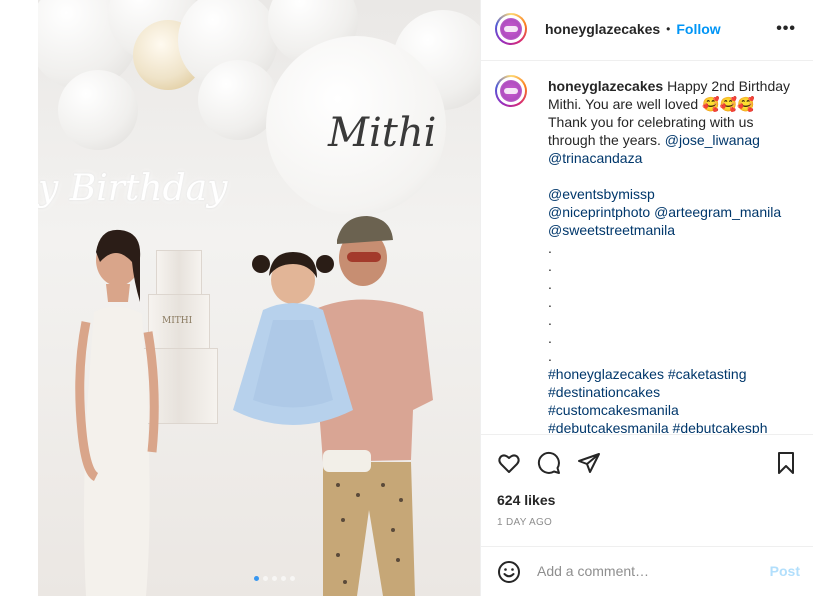 This screenshot has width=813, height=597. Describe the element at coordinates (382, 133) in the screenshot. I see `name-sign-text: Mithi` at that location.